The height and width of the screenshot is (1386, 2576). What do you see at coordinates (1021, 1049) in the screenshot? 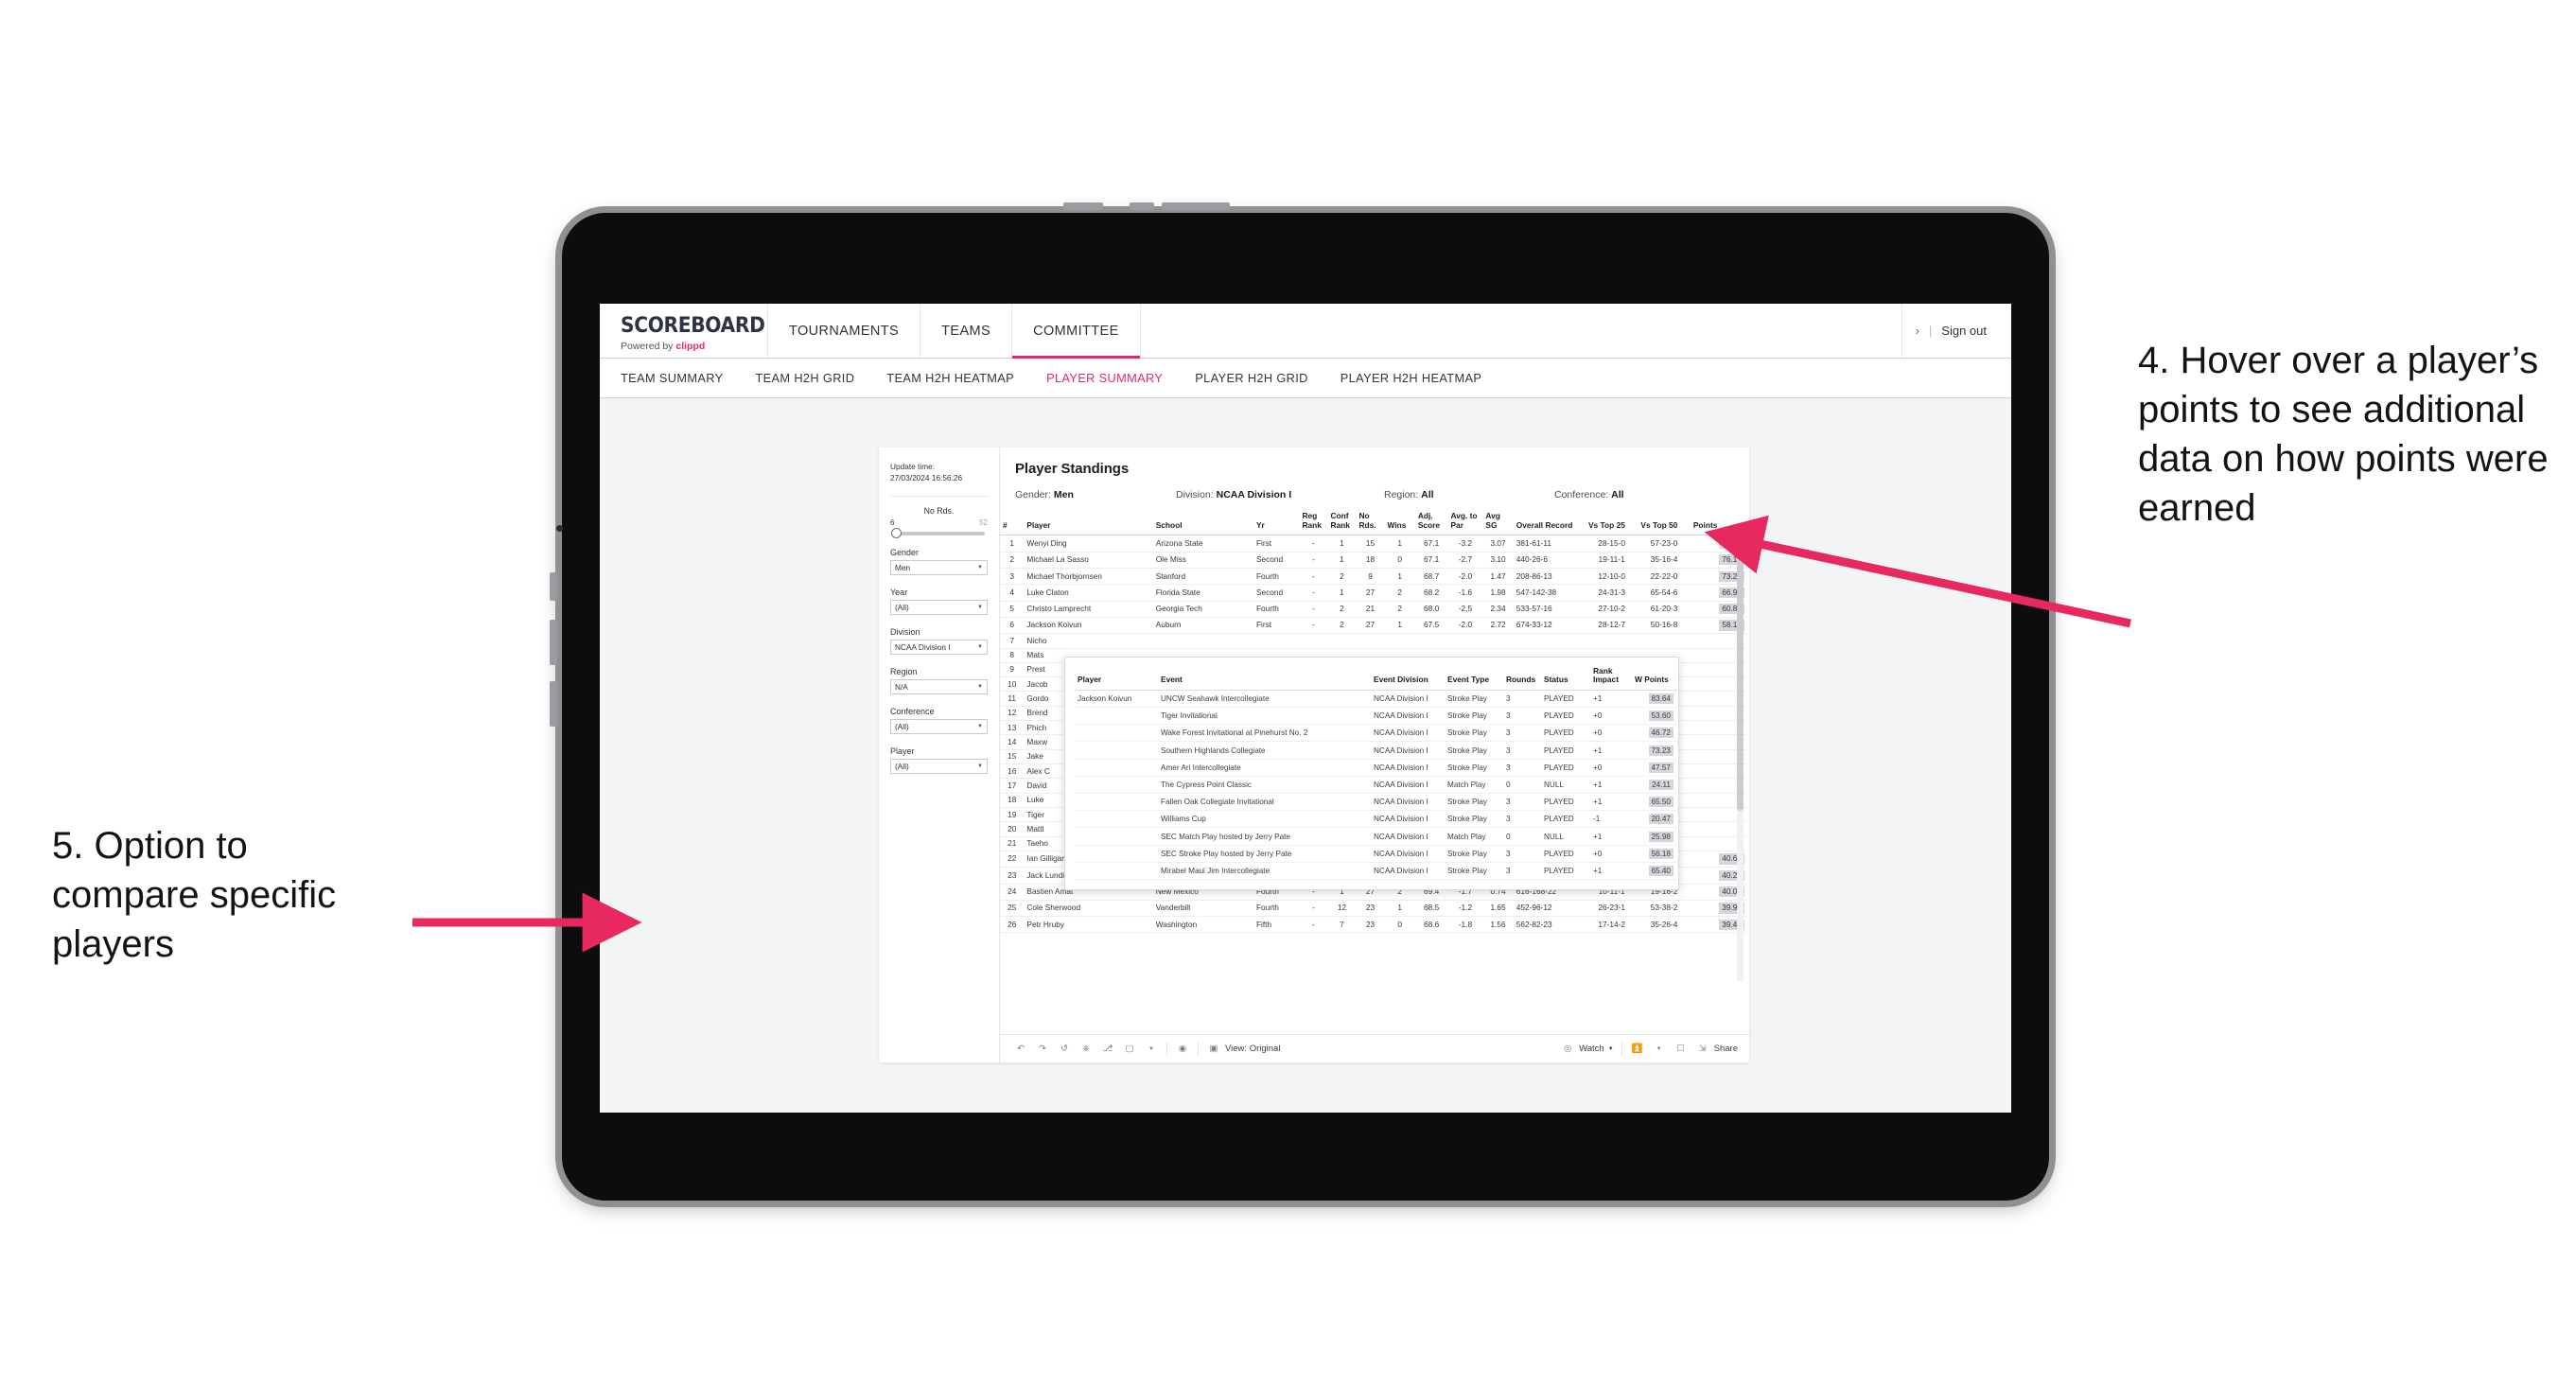
I see `undo-icon: ↶` at bounding box center [1021, 1049].